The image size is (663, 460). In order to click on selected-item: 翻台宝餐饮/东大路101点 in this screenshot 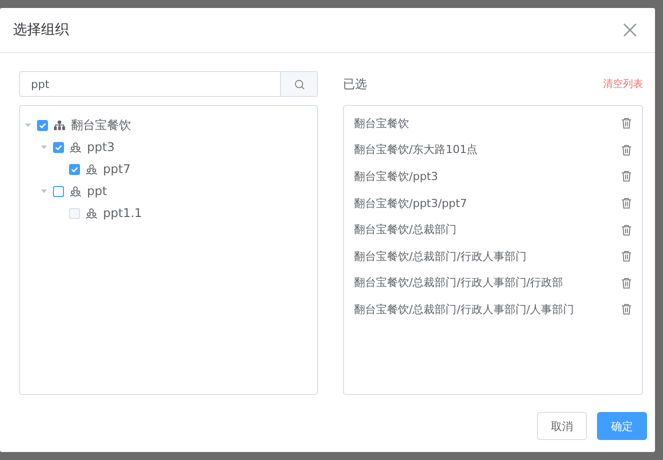, I will do `click(416, 150)`.